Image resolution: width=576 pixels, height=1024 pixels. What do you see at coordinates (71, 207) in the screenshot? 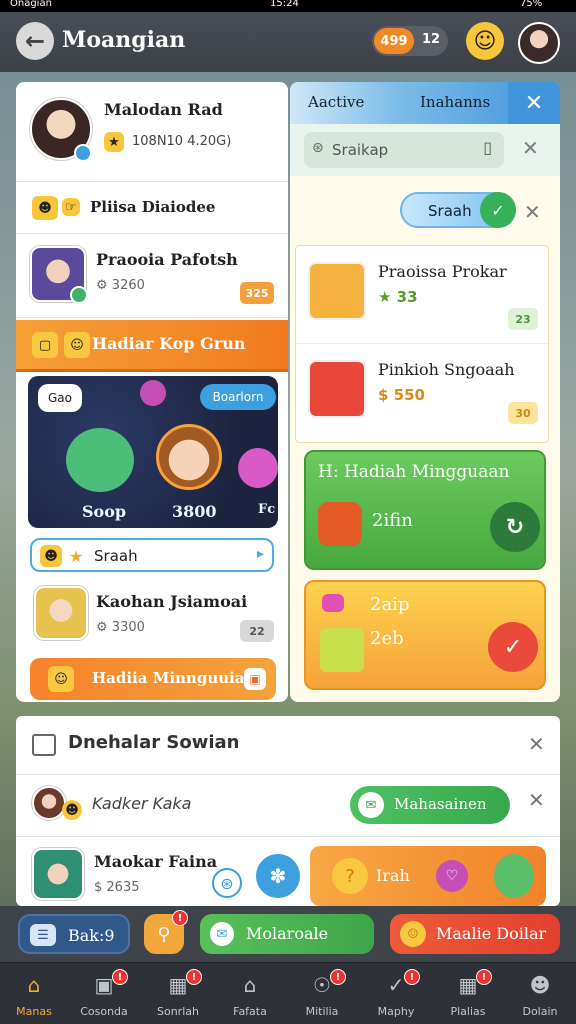
I see `thumb-icon: ☞` at bounding box center [71, 207].